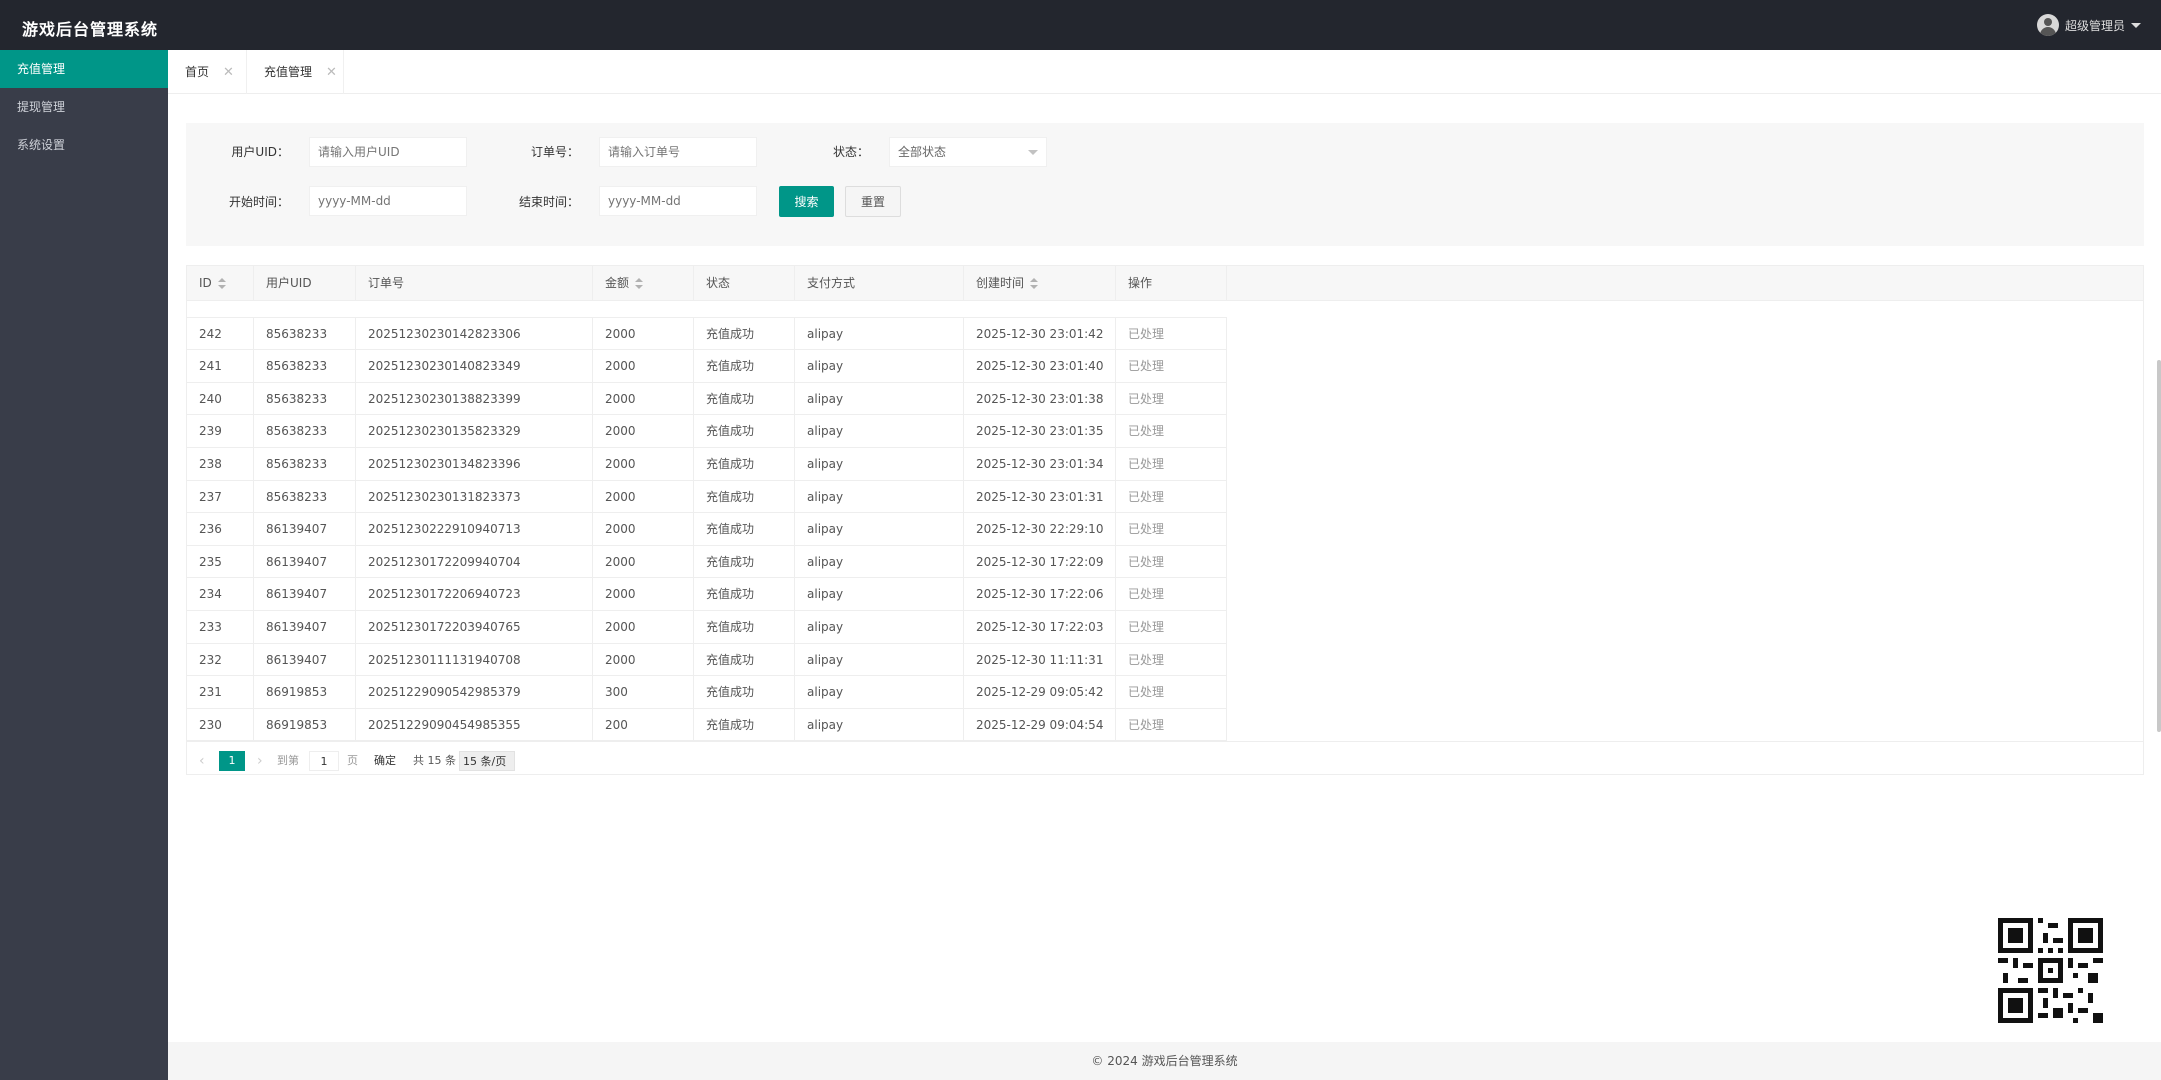 The image size is (2161, 1080). Describe the element at coordinates (220, 725) in the screenshot. I see `table-cell: 230` at that location.